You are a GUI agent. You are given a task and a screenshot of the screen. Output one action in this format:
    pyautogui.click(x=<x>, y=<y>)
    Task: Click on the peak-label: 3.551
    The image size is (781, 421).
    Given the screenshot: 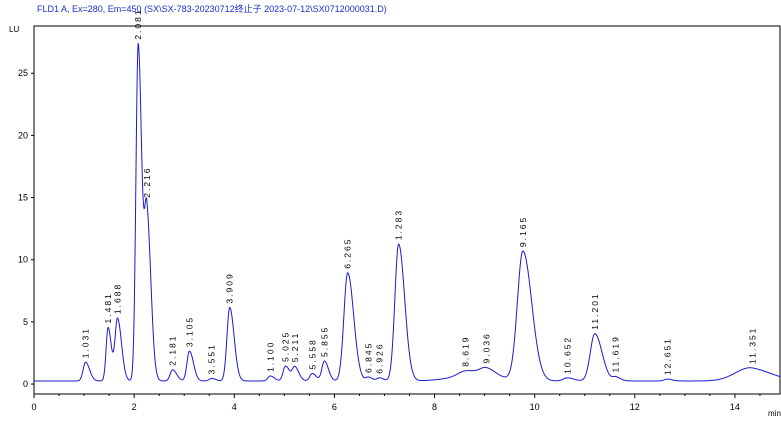 What is the action you would take?
    pyautogui.click(x=212, y=358)
    